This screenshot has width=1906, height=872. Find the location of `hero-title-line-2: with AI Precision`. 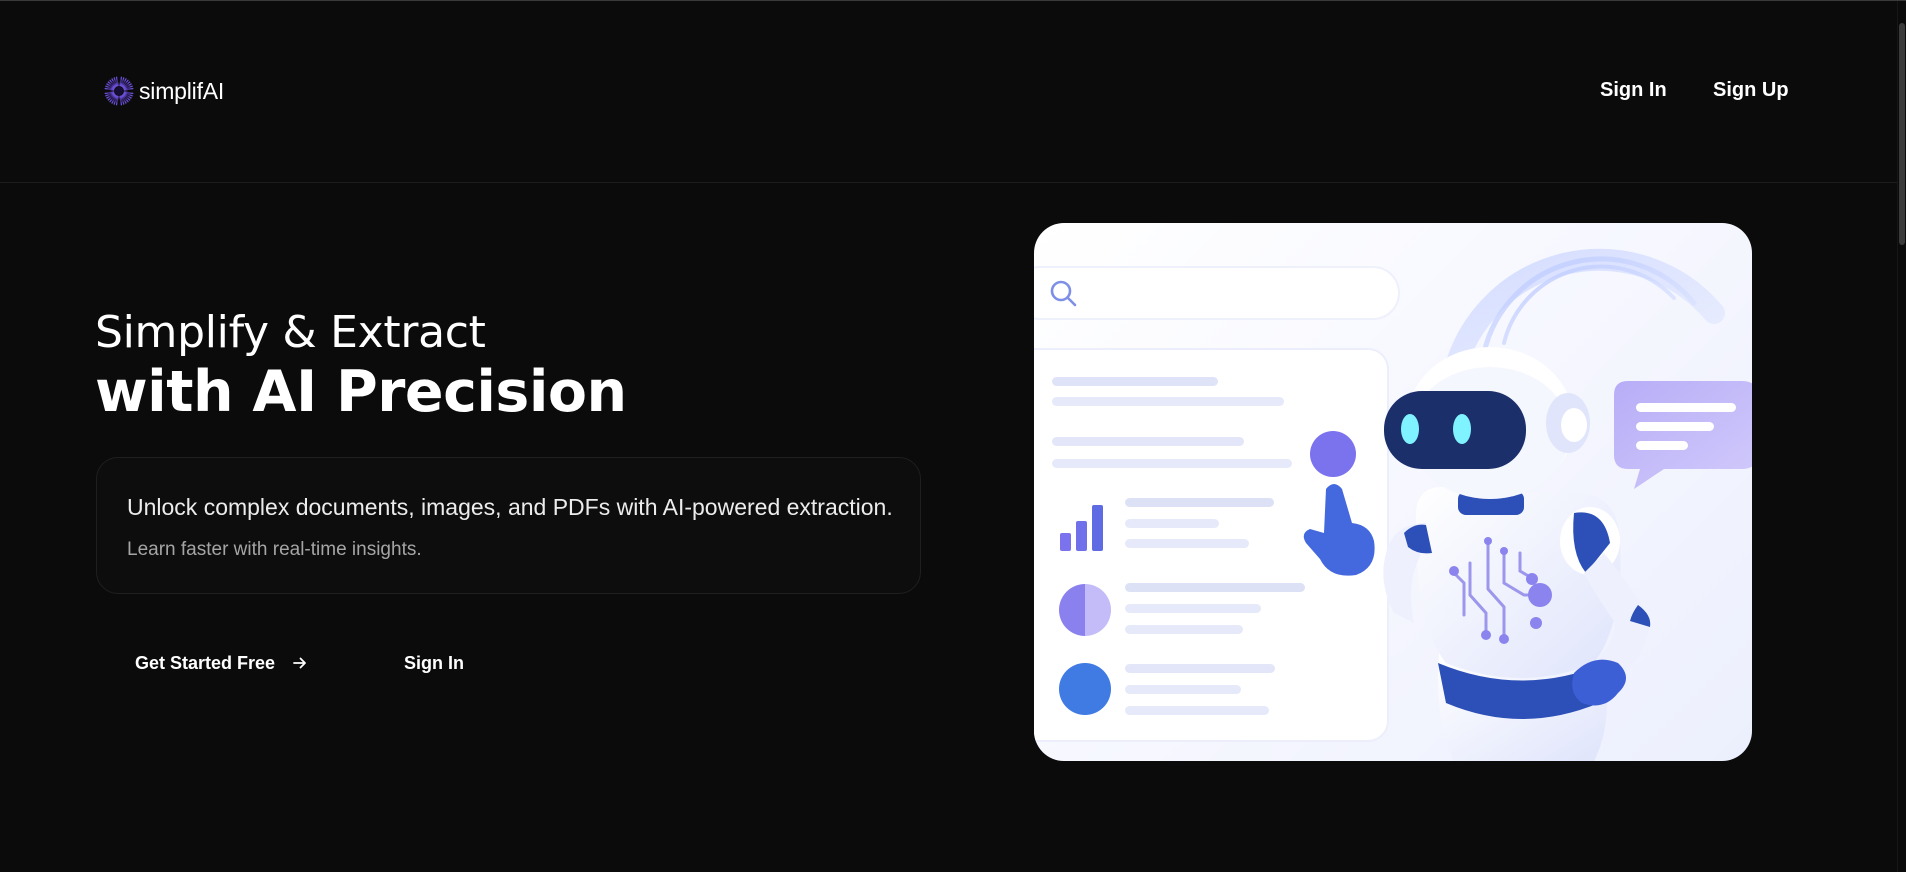

hero-title-line-2: with AI Precision is located at coordinates (361, 392).